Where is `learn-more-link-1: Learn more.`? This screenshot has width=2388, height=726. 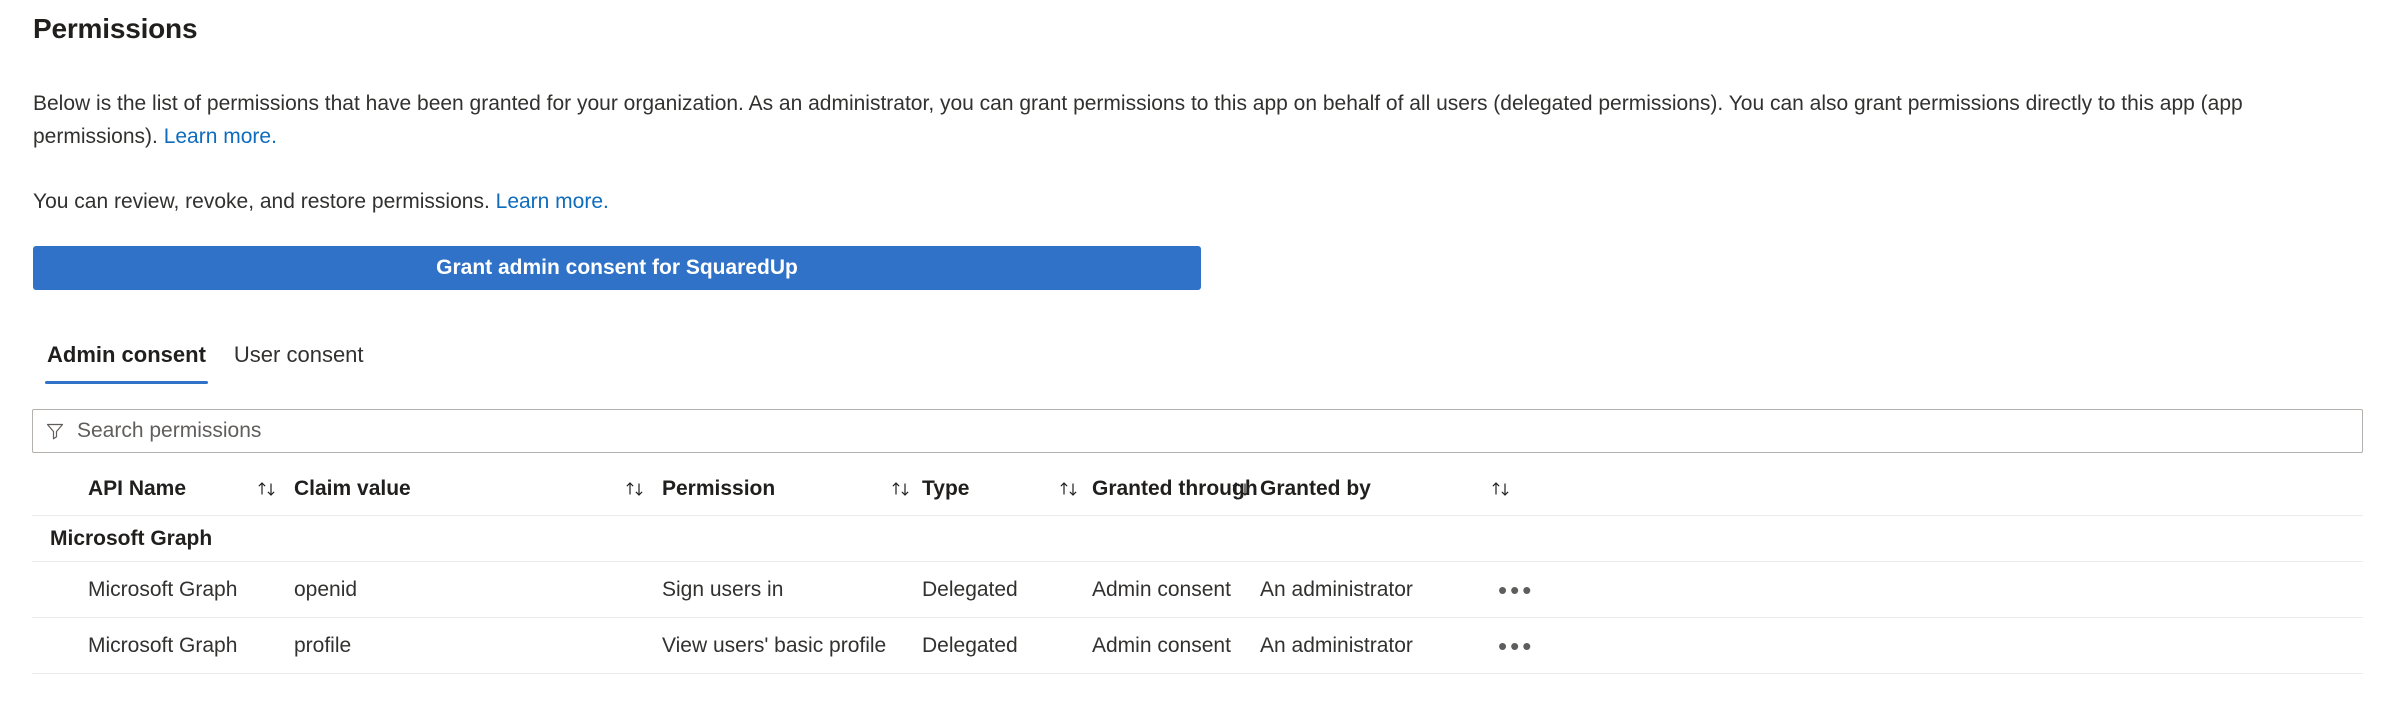
learn-more-link-1: Learn more. is located at coordinates (220, 136).